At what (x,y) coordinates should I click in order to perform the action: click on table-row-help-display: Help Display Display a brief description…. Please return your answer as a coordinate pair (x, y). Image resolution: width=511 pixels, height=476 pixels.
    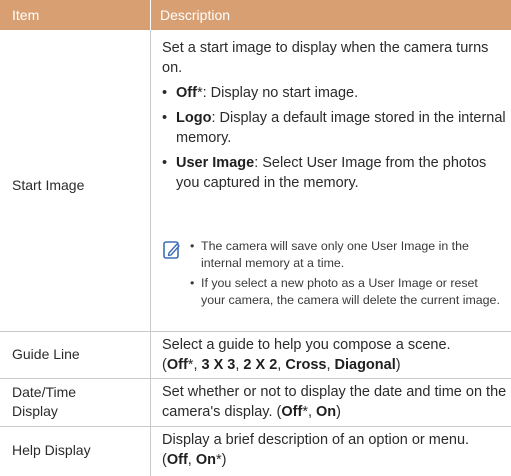
    Looking at the image, I should click on (255, 451).